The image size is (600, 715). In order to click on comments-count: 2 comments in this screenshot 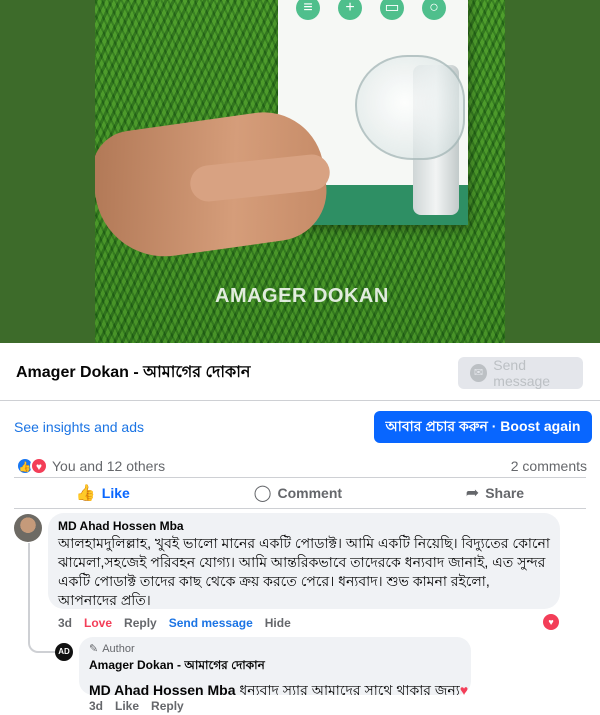, I will do `click(549, 466)`.